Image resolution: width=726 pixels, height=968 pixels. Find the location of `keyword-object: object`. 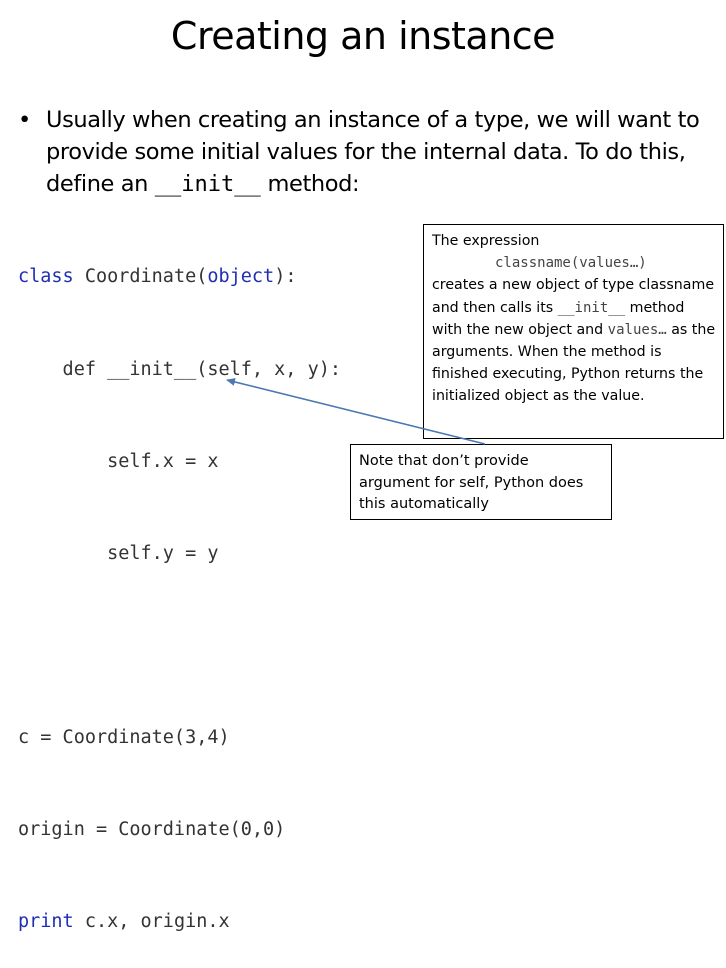

keyword-object: object is located at coordinates (241, 277).